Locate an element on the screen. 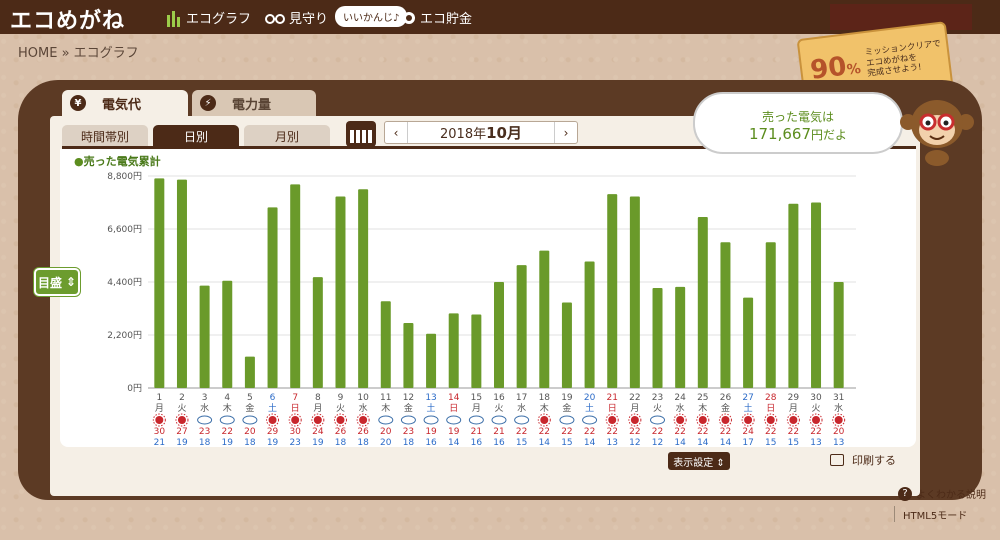 The width and height of the screenshot is (1000, 540). low-temp-label: 17 is located at coordinates (747, 443).